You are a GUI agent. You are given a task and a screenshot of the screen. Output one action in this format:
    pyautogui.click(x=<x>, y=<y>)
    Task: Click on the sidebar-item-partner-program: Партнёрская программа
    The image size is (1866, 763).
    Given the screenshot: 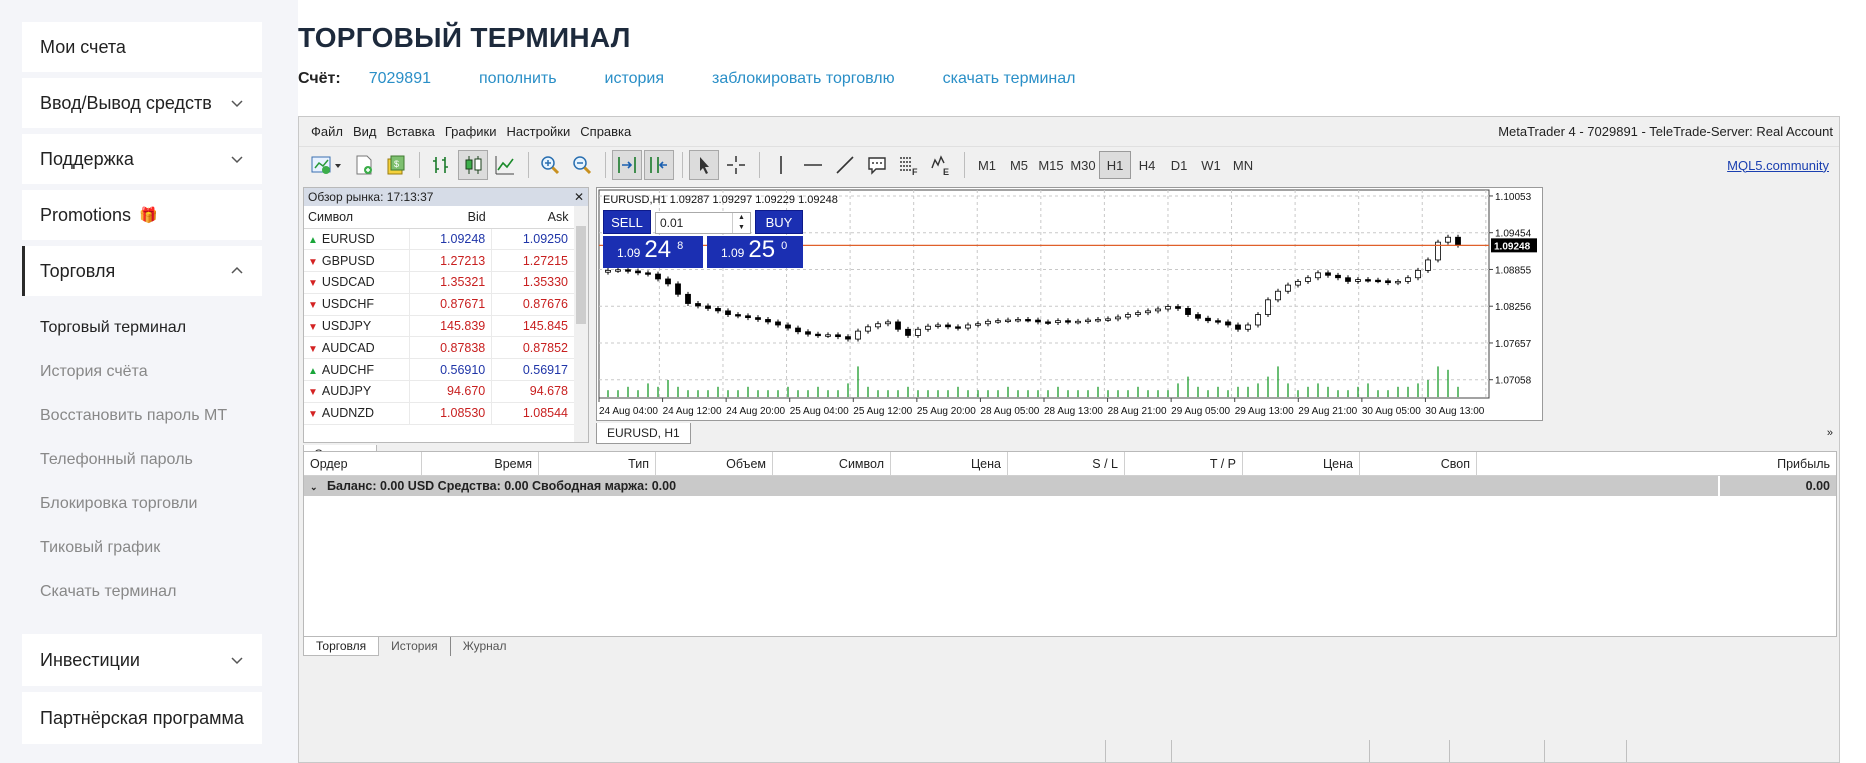 What is the action you would take?
    pyautogui.click(x=142, y=718)
    